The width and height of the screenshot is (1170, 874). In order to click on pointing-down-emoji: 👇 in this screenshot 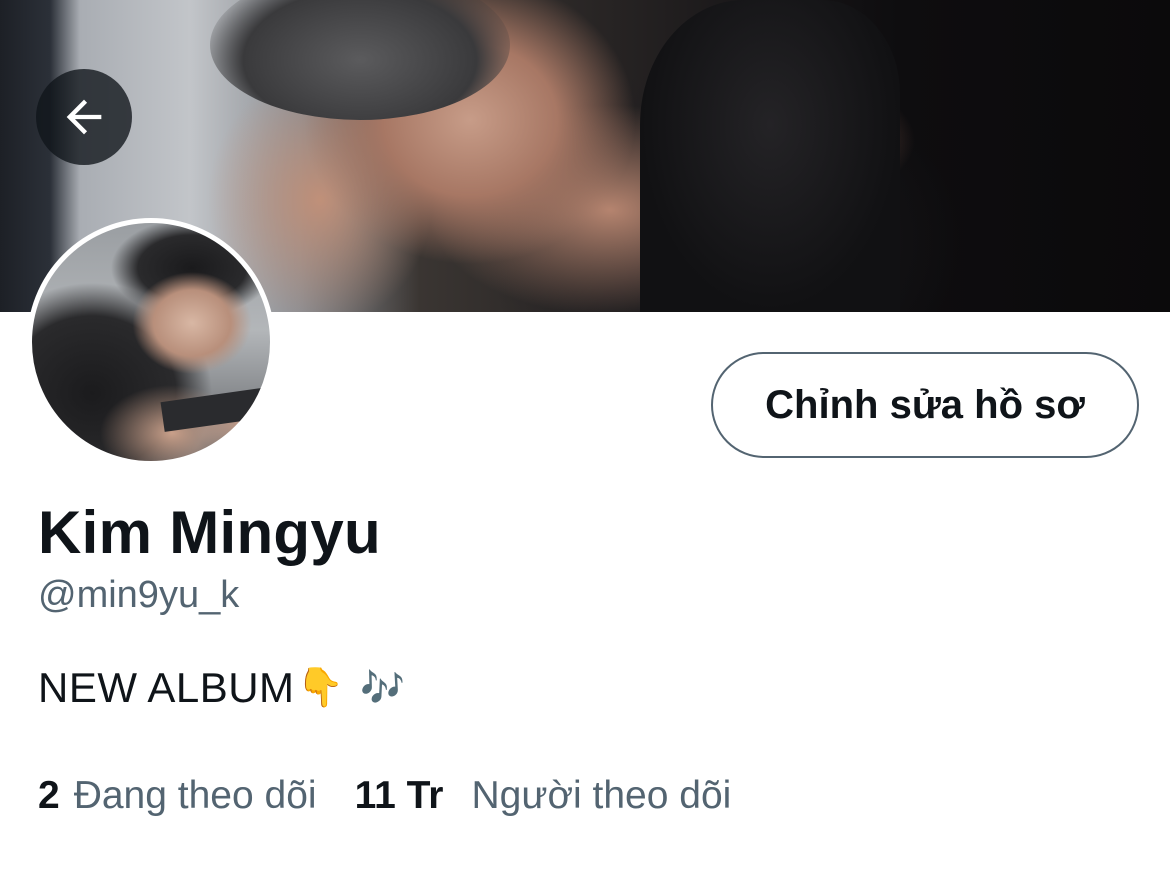, I will do `click(320, 688)`.